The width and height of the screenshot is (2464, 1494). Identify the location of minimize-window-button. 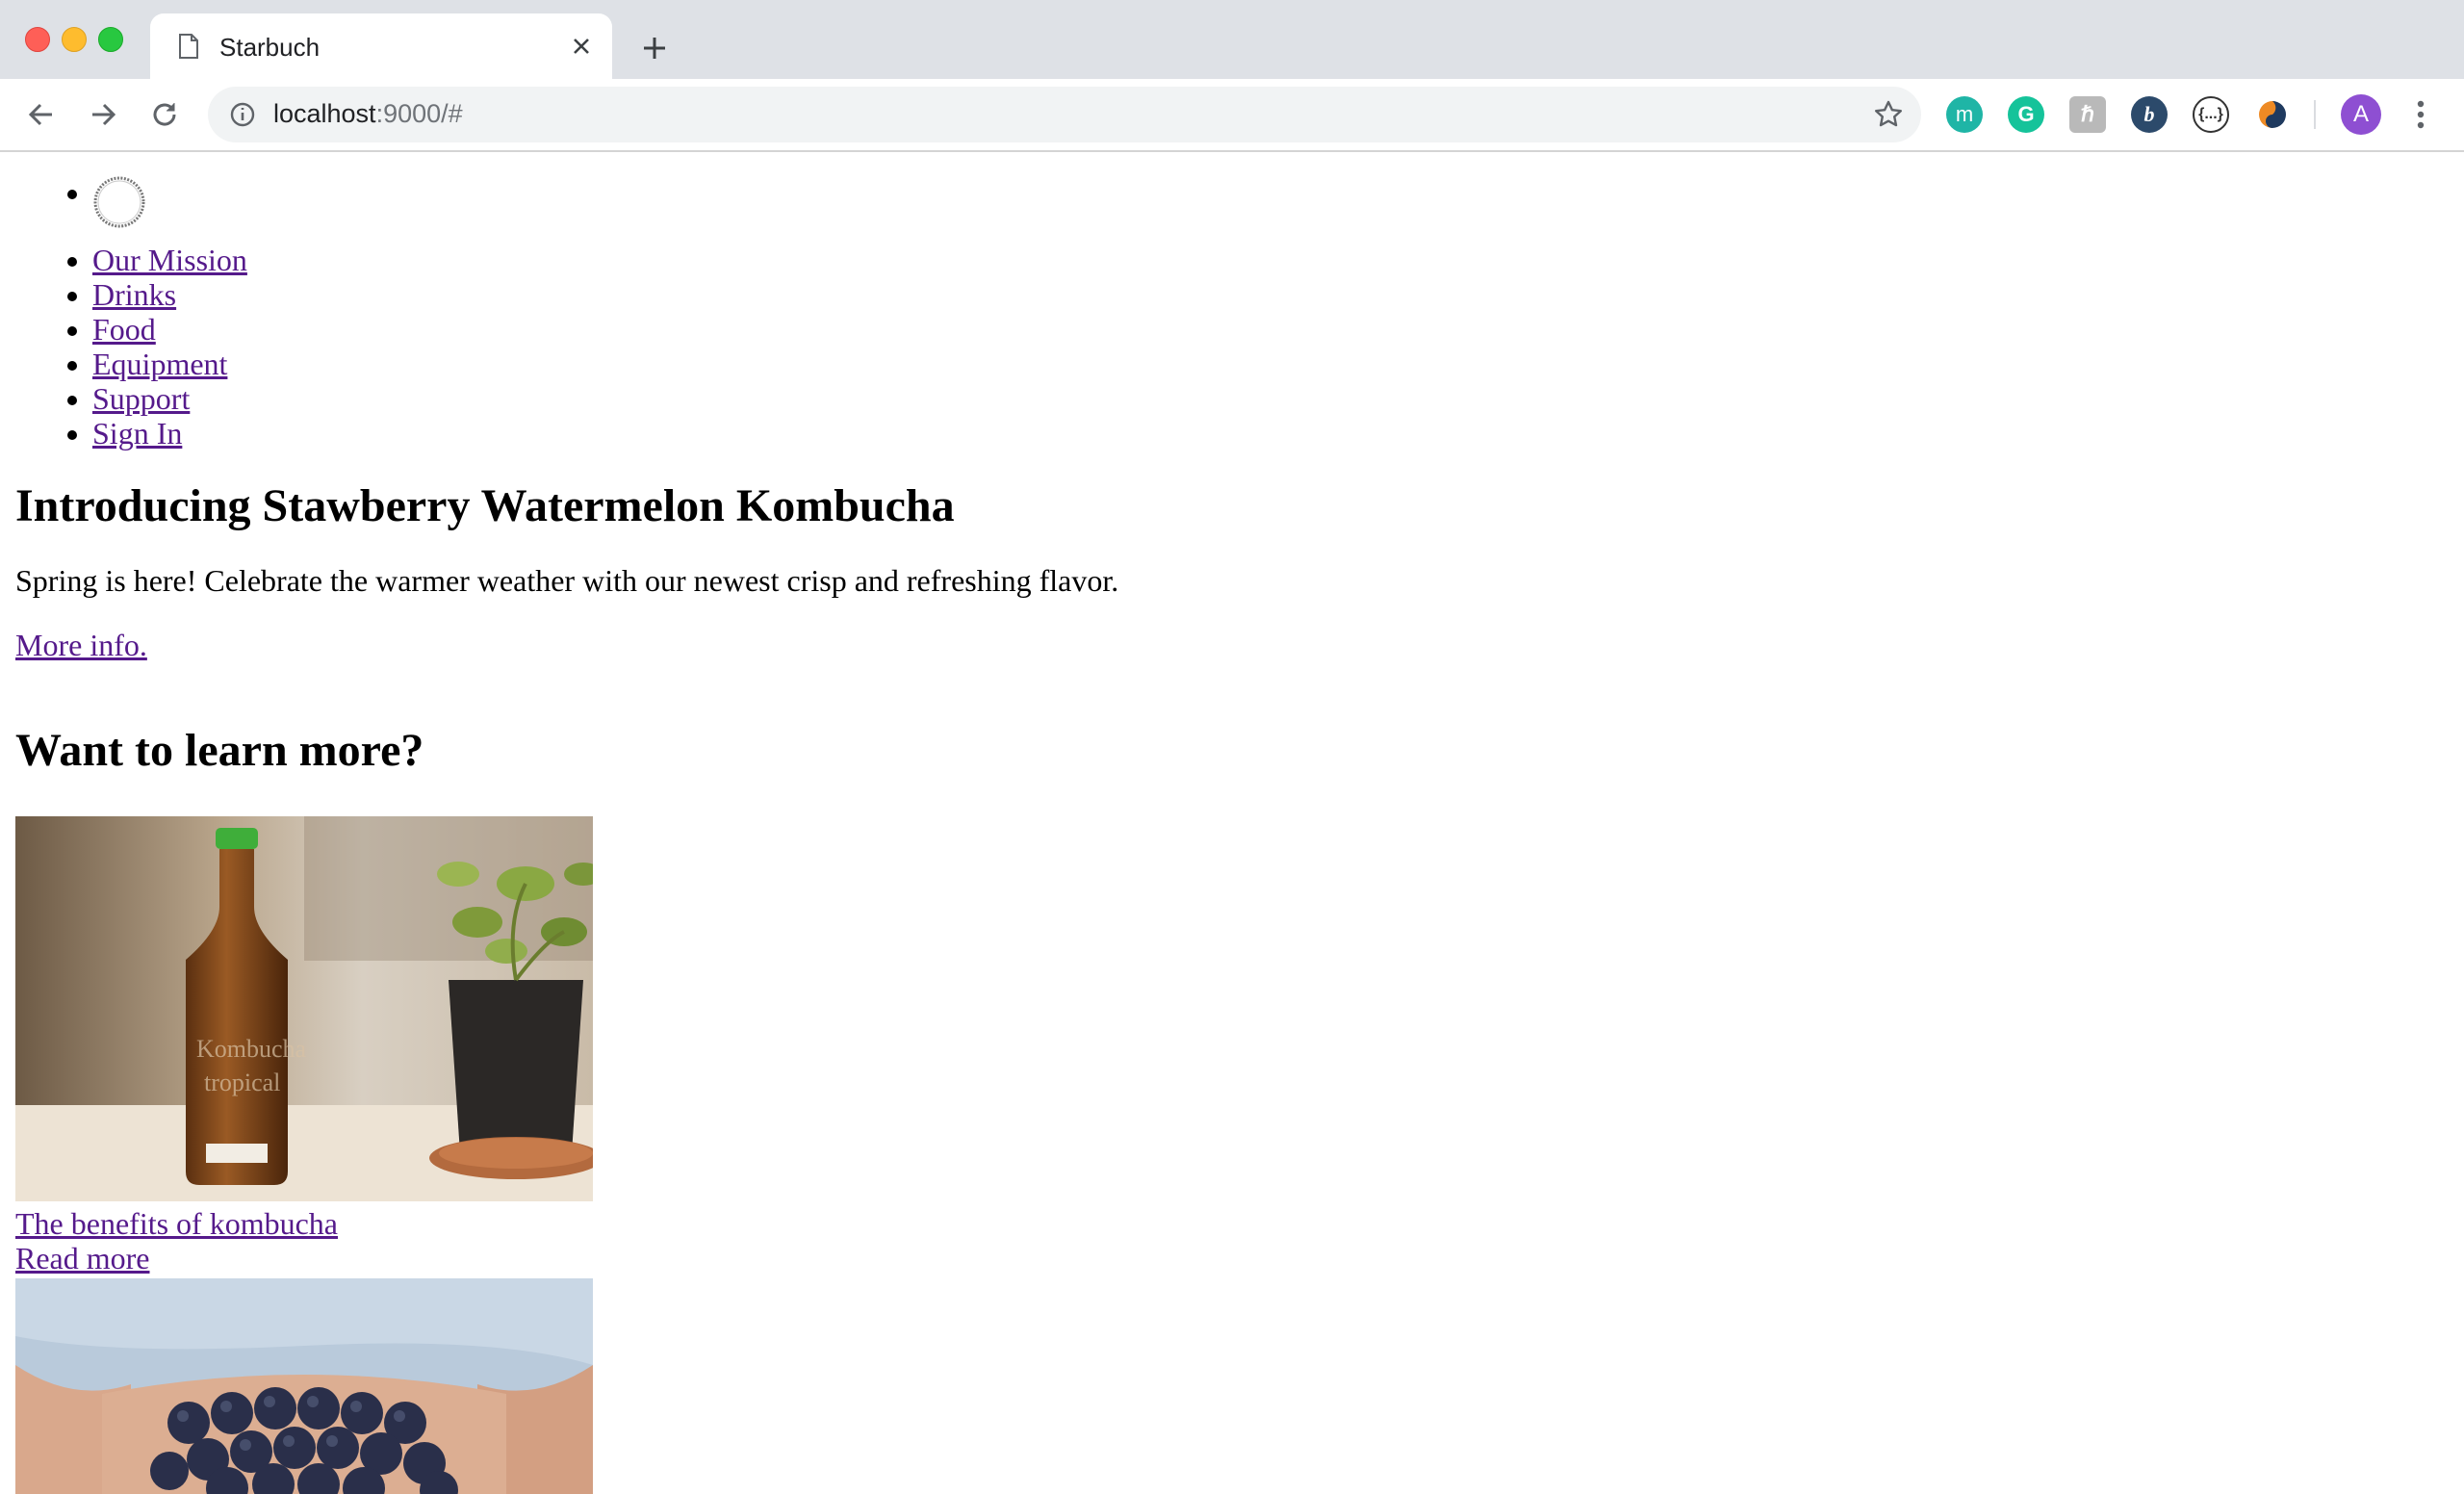
(74, 39).